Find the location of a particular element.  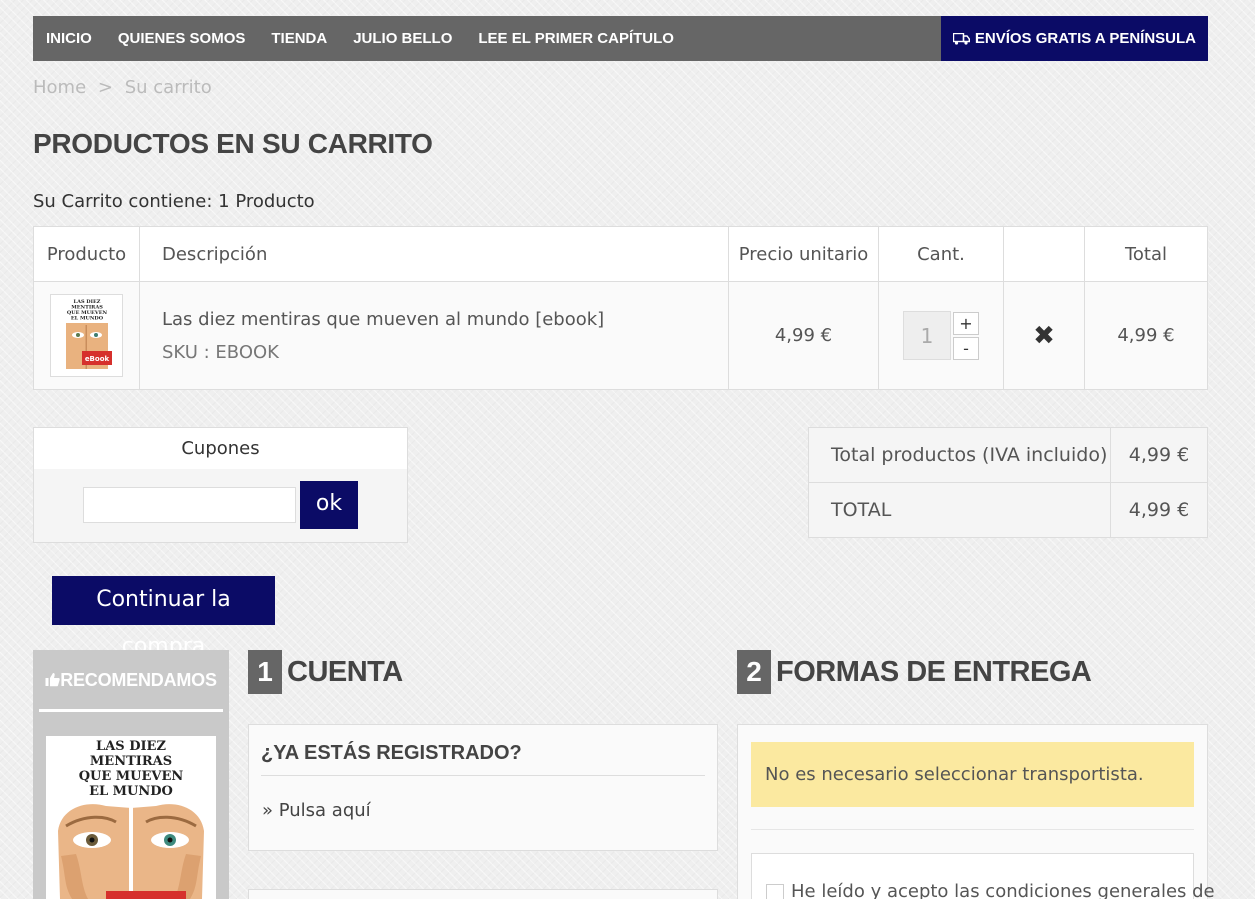

shipping-label: ENVÍOS GRATIS A PENÍNSULA is located at coordinates (1085, 38).